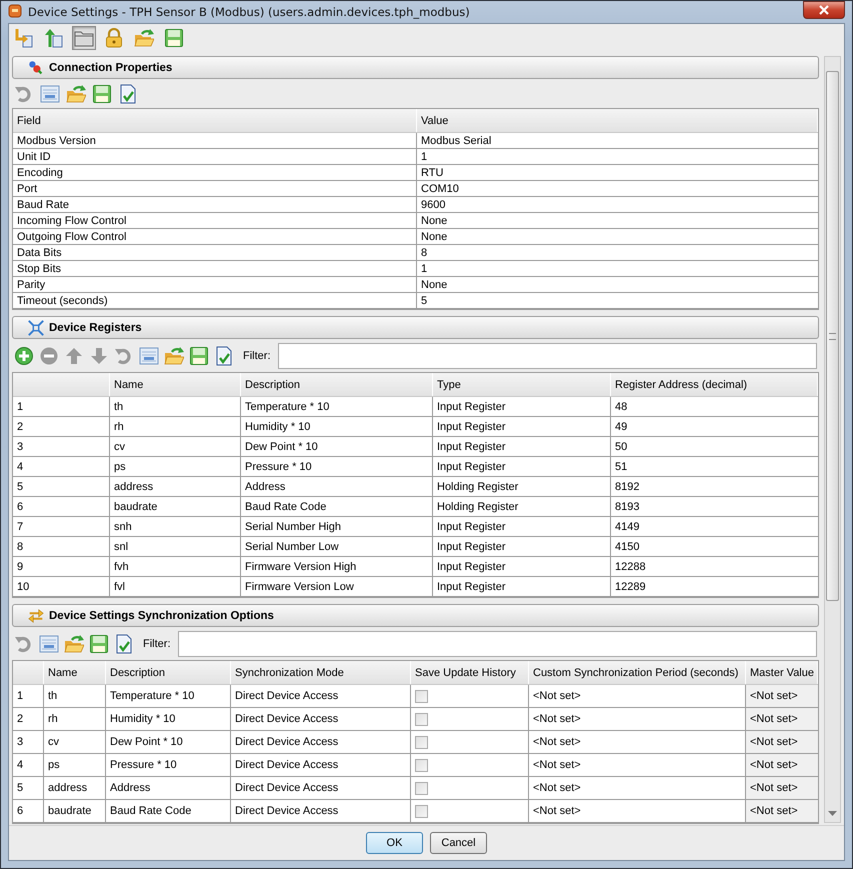 The width and height of the screenshot is (853, 869). What do you see at coordinates (175, 586) in the screenshot?
I see `table-cell: fvl` at bounding box center [175, 586].